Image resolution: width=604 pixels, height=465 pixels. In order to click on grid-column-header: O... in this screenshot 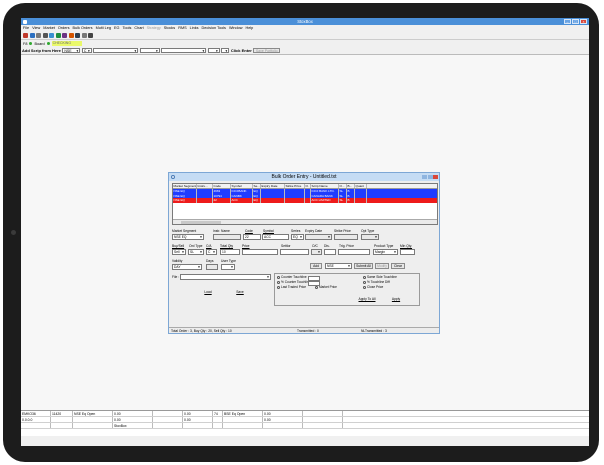, I will do `click(343, 186)`.